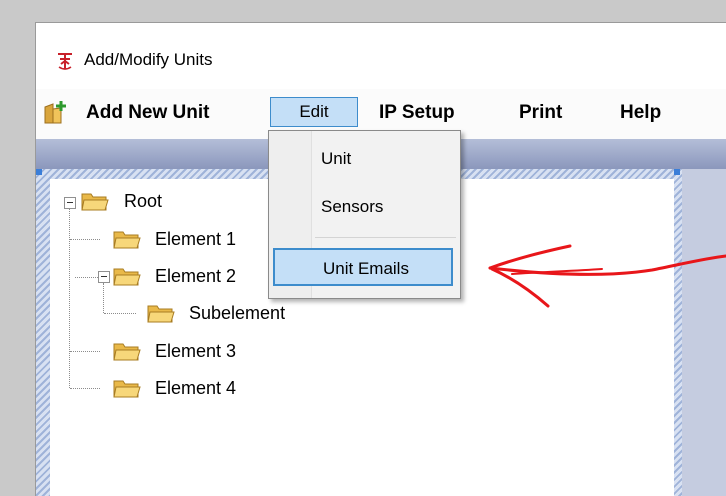  I want to click on edit-dropdown-menu: Unit Sensors Unit Emails, so click(364, 214).